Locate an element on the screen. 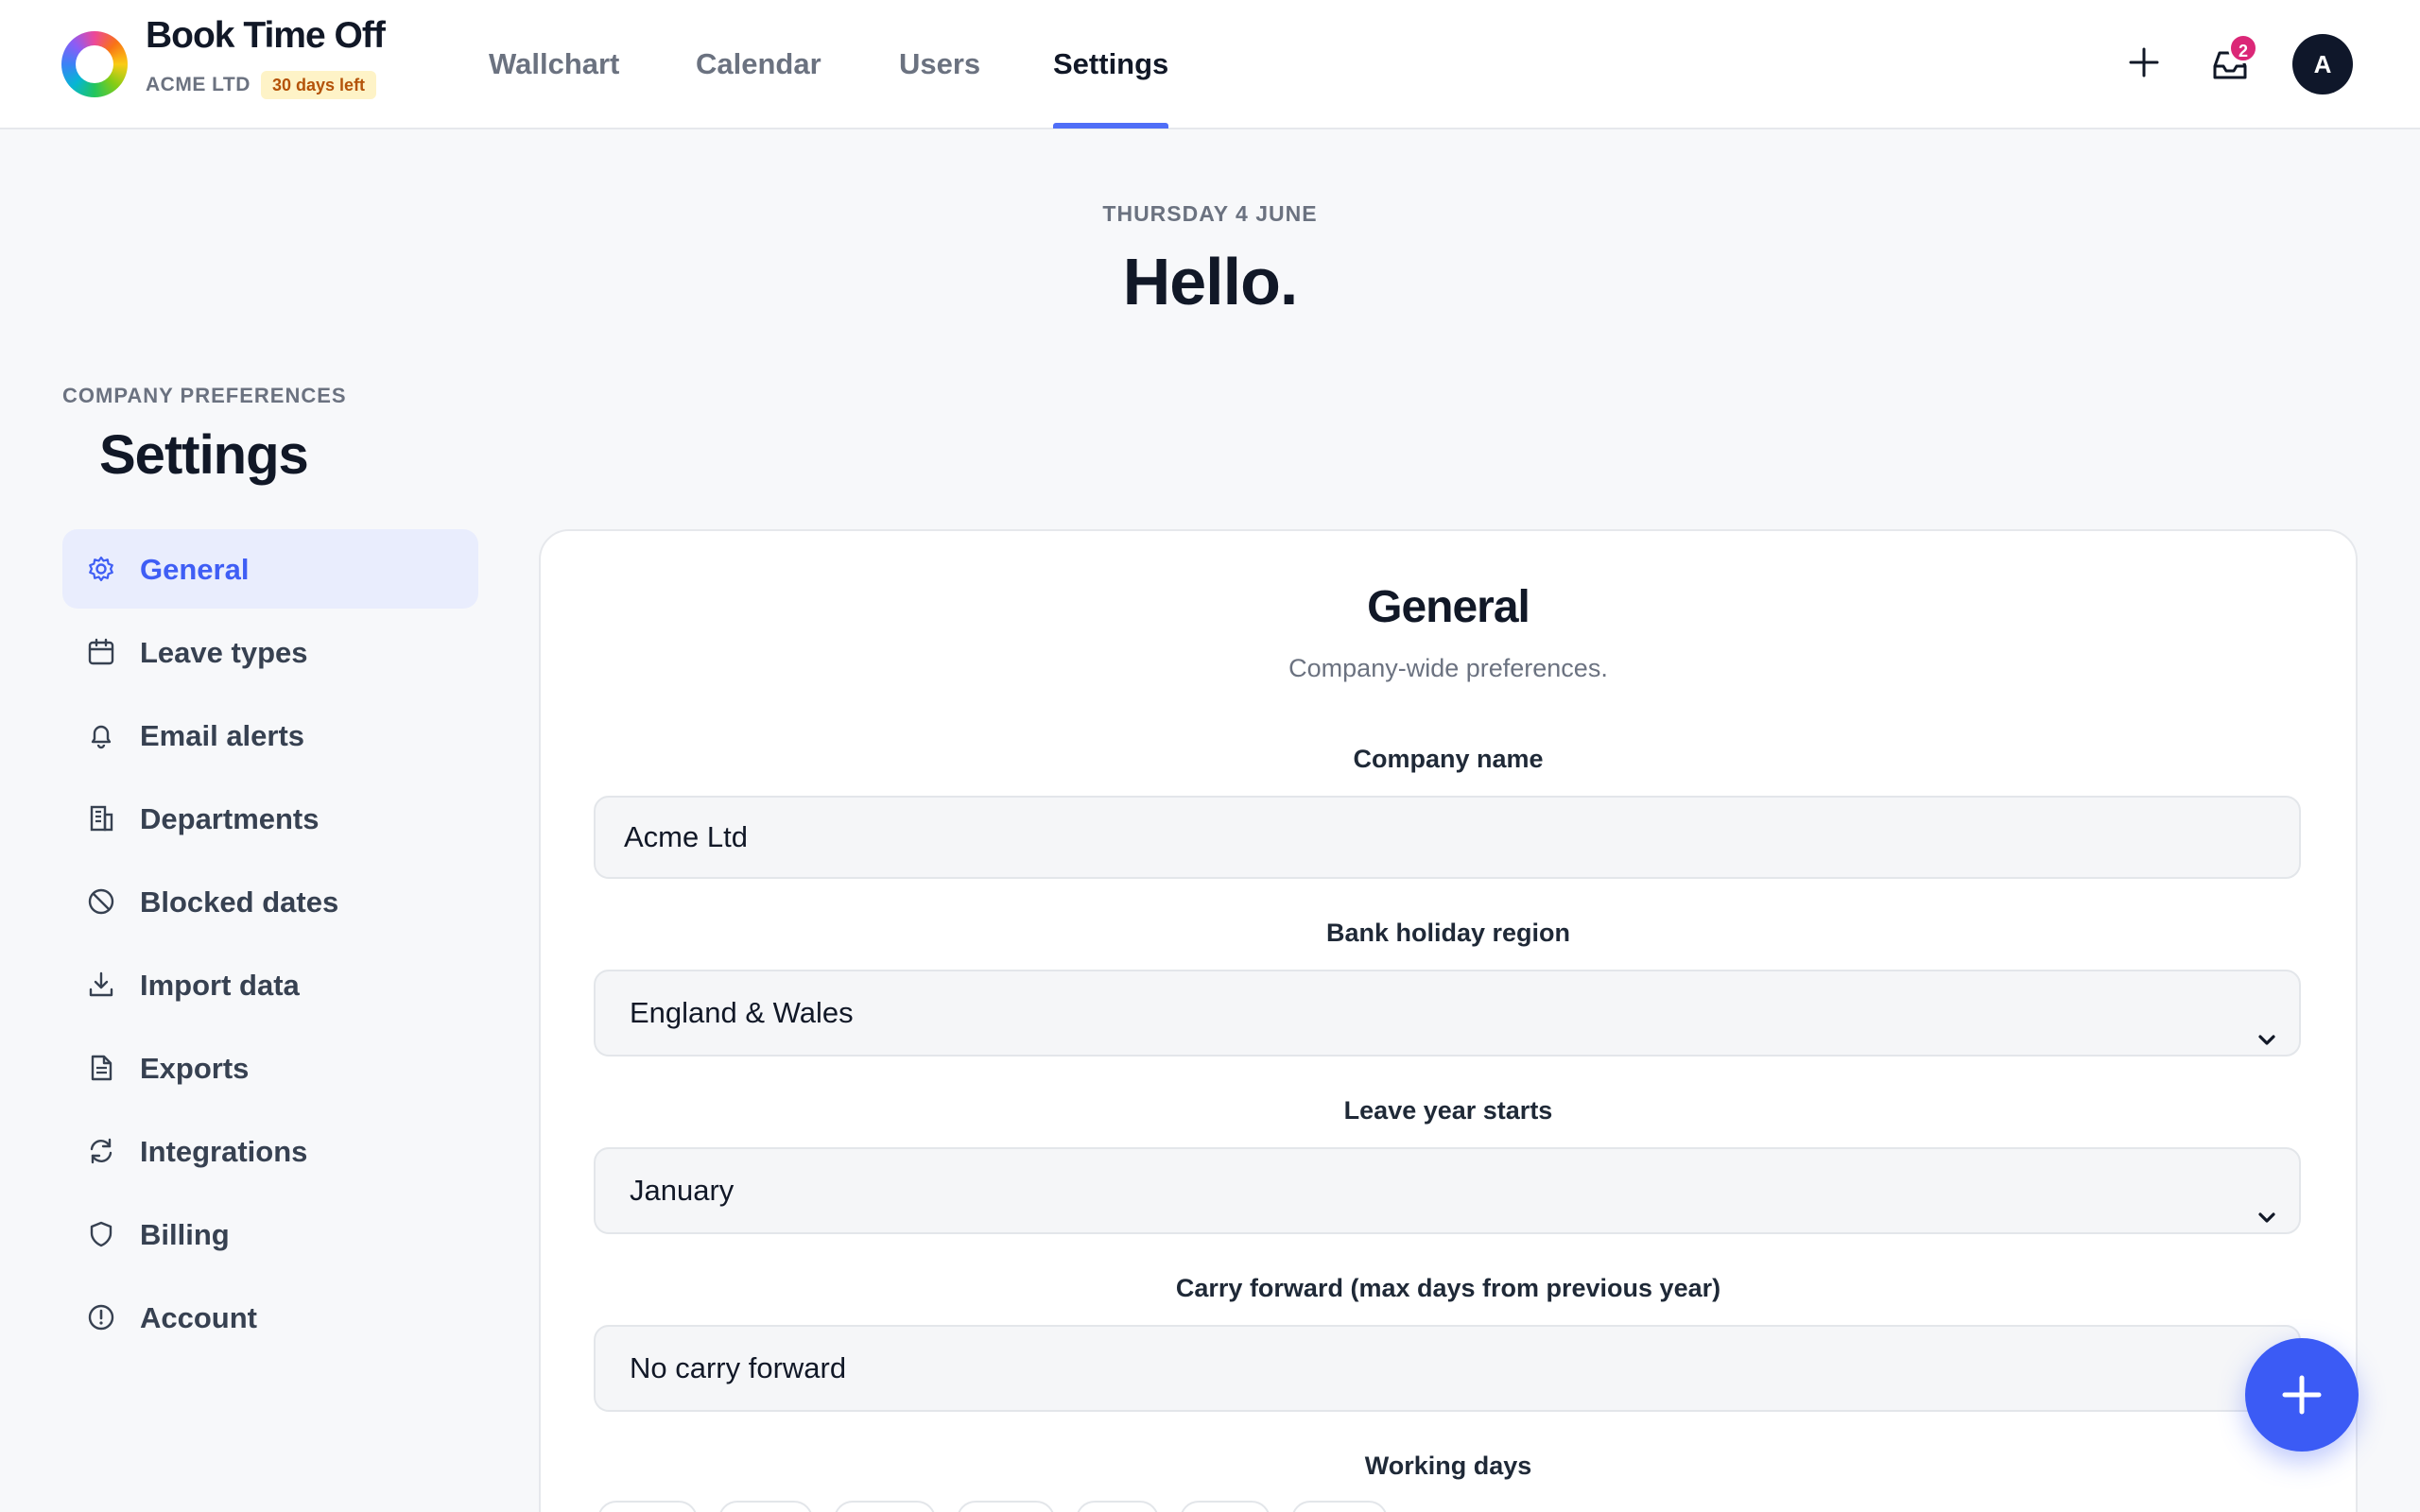  sidebar-item-general: General is located at coordinates (270, 569).